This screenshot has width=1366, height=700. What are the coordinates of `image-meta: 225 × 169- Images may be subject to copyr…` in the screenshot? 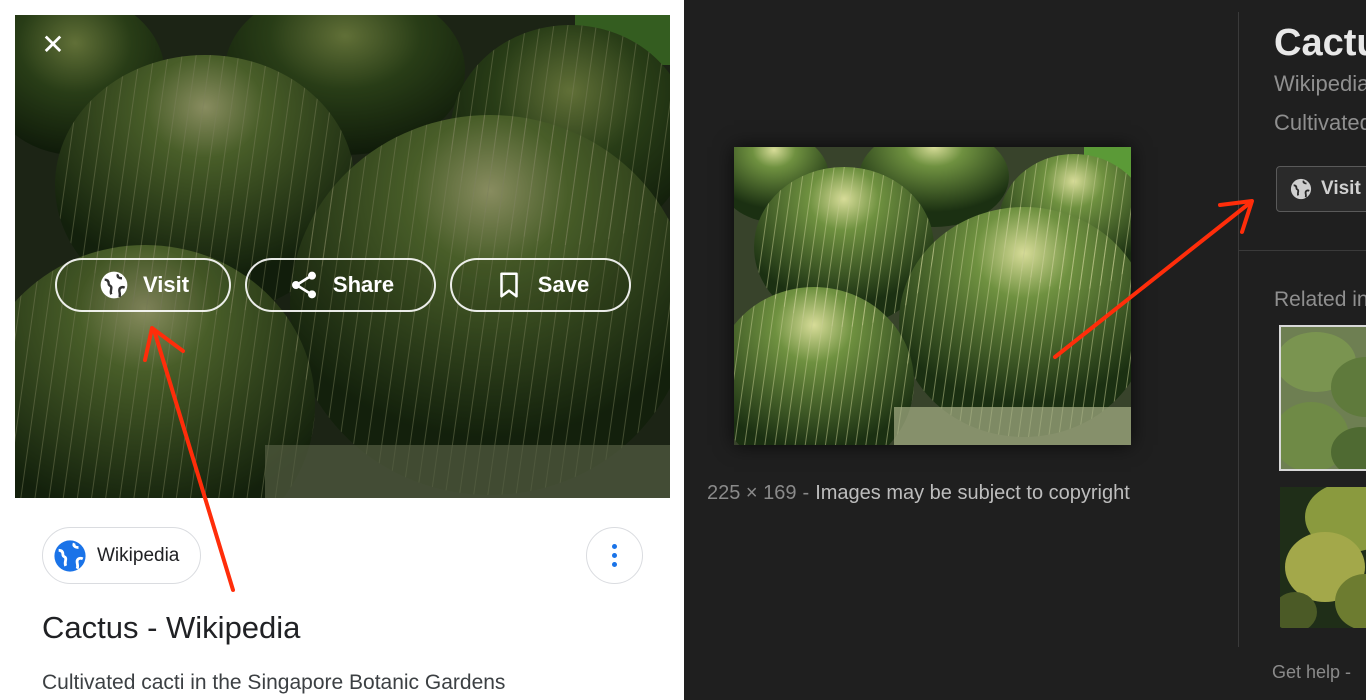 It's located at (918, 493).